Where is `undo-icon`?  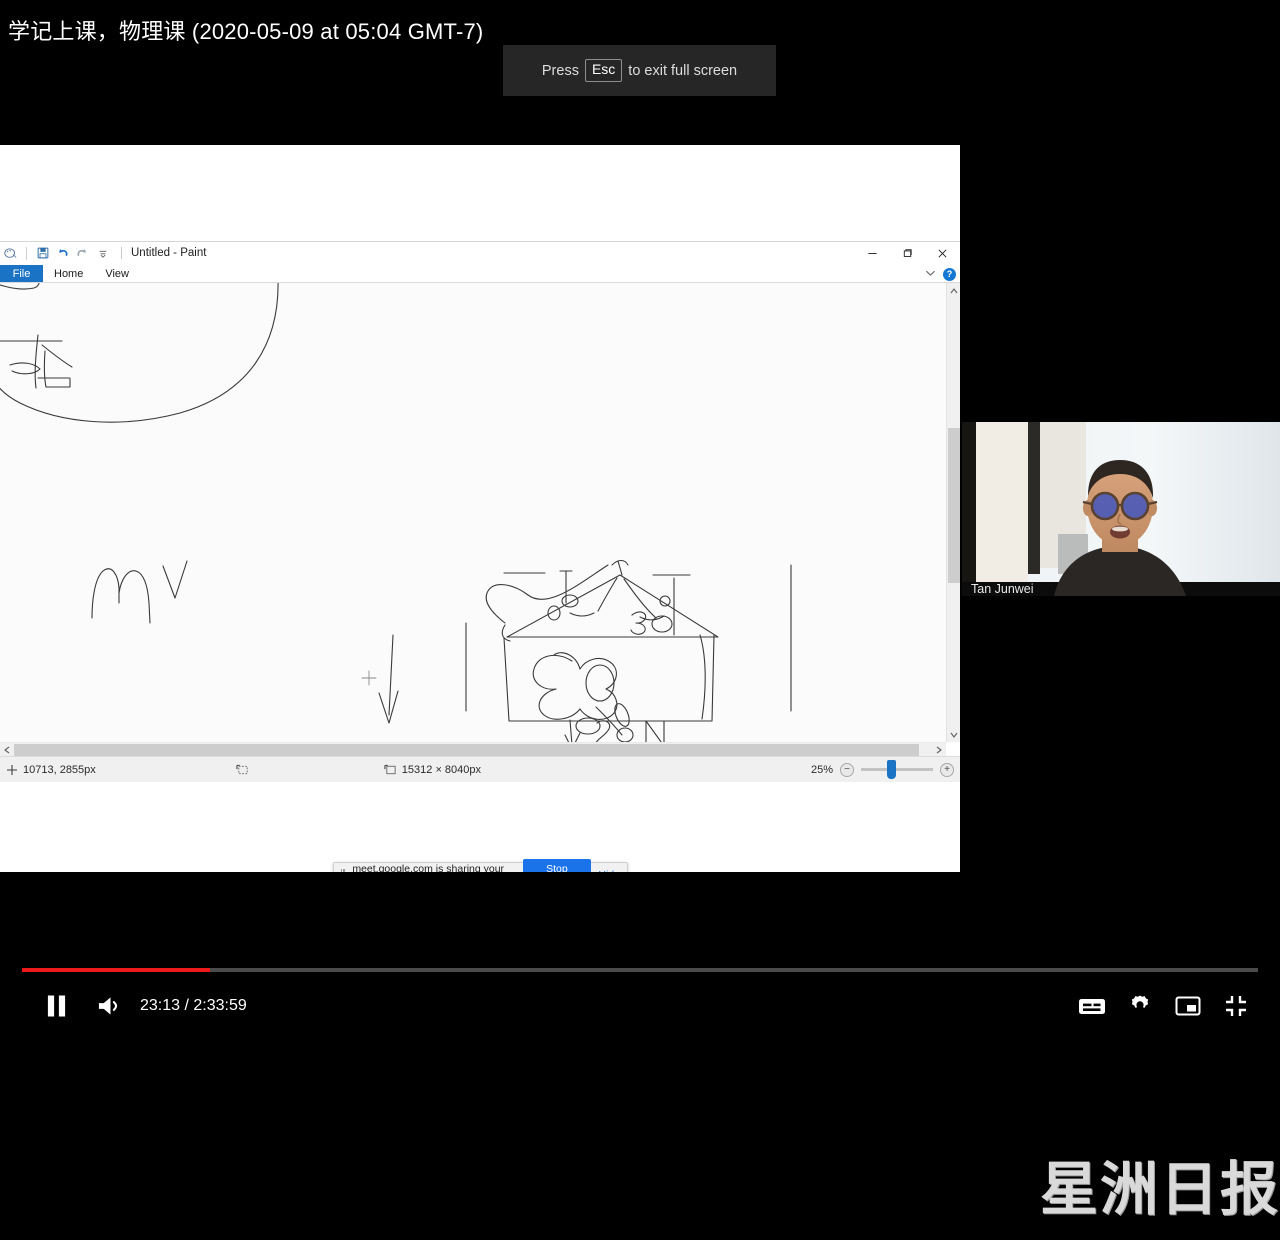
undo-icon is located at coordinates (62, 253).